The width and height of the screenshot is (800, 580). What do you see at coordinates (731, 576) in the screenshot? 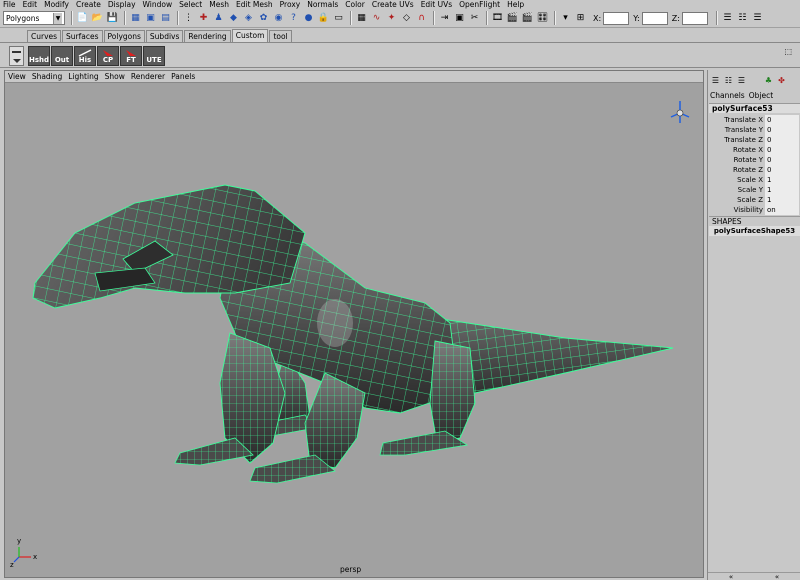
I see `scroll-left-button: «` at bounding box center [731, 576].